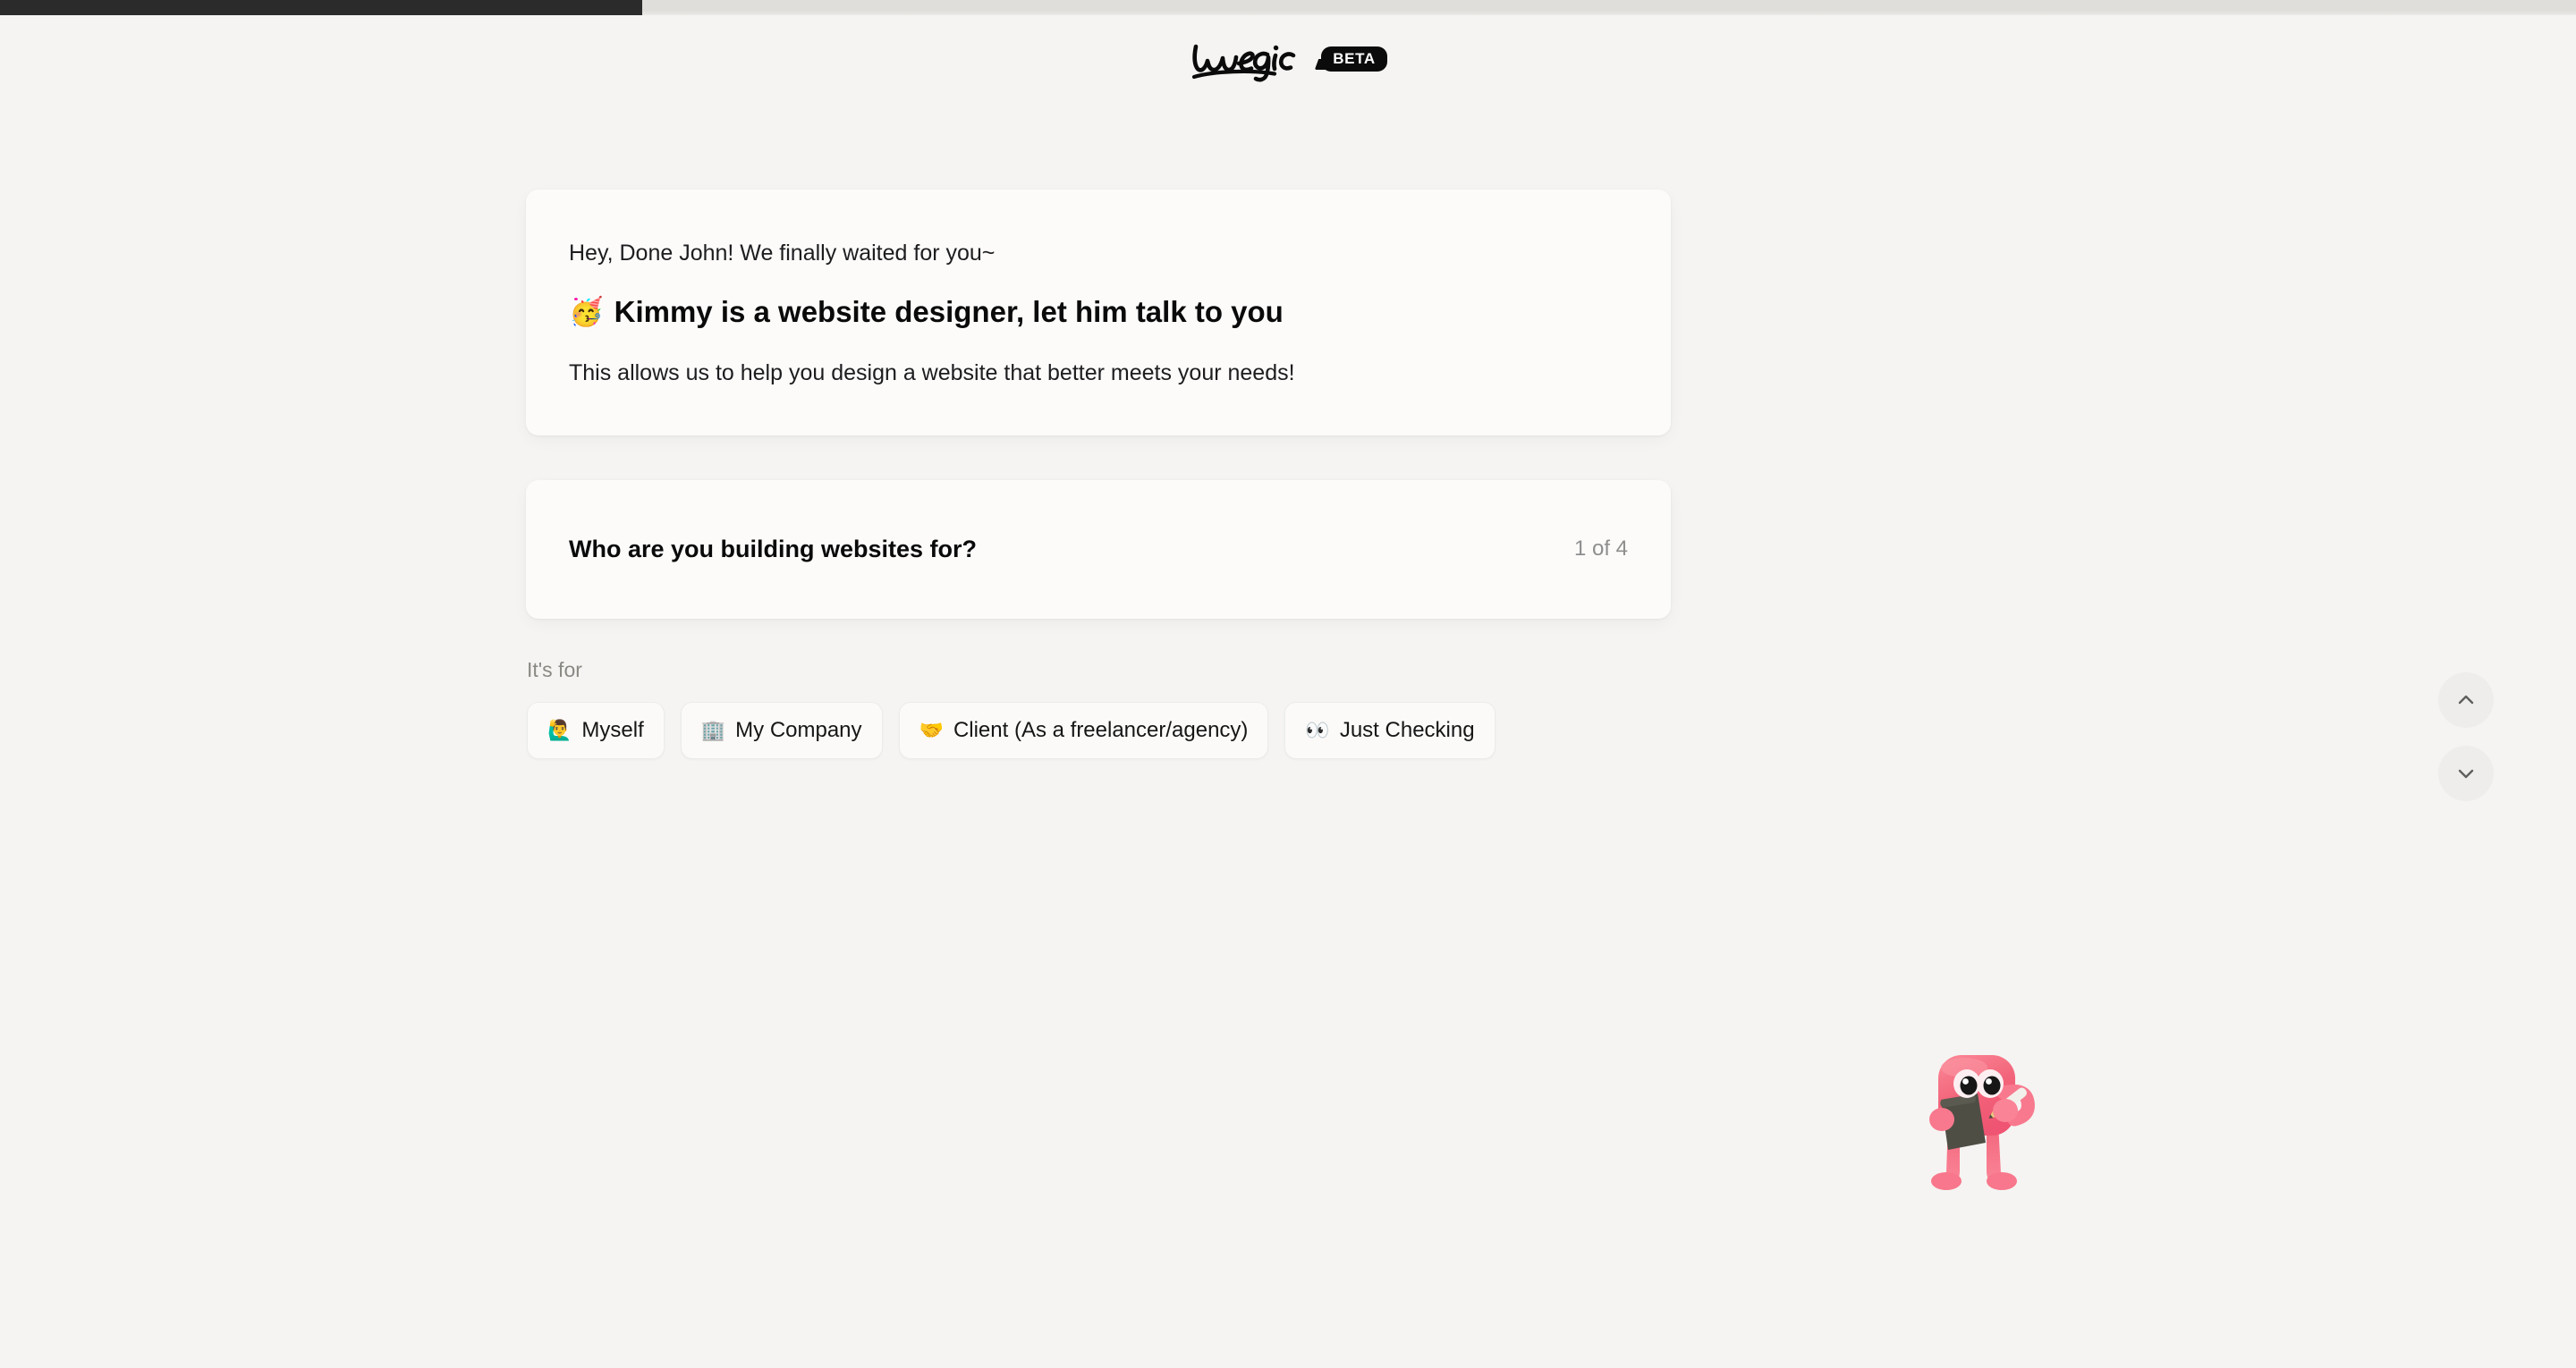  What do you see at coordinates (1354, 59) in the screenshot?
I see `beta-badge: BETA` at bounding box center [1354, 59].